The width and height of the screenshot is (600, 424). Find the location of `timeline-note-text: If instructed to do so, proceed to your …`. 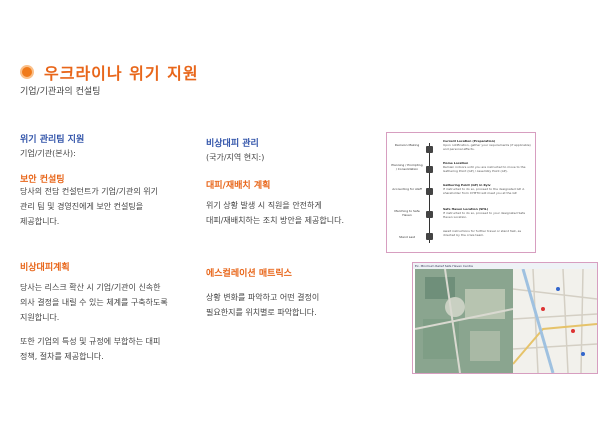

timeline-note-text: If instructed to do so, proceed to your … is located at coordinates (484, 215).